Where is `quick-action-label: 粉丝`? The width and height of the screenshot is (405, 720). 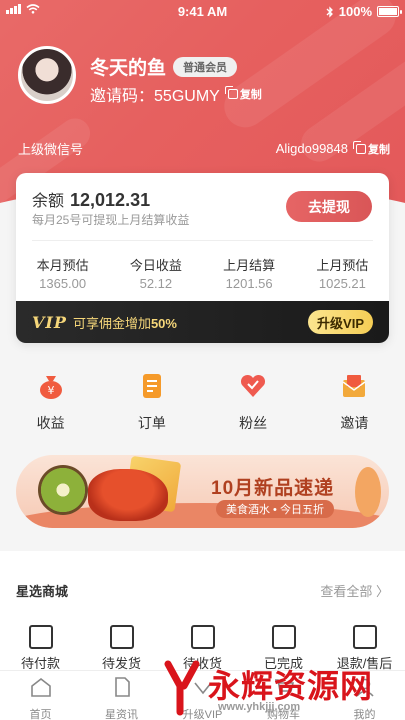
quick-action-label: 粉丝 is located at coordinates (253, 423).